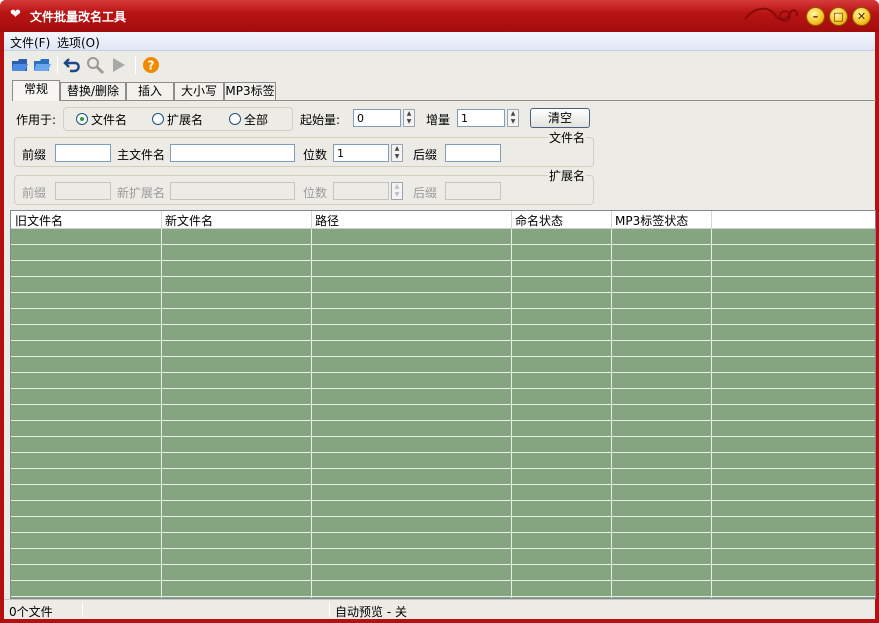 Image resolution: width=879 pixels, height=623 pixels. Describe the element at coordinates (78, 42) in the screenshot. I see `menu-options: 选项(O)` at that location.